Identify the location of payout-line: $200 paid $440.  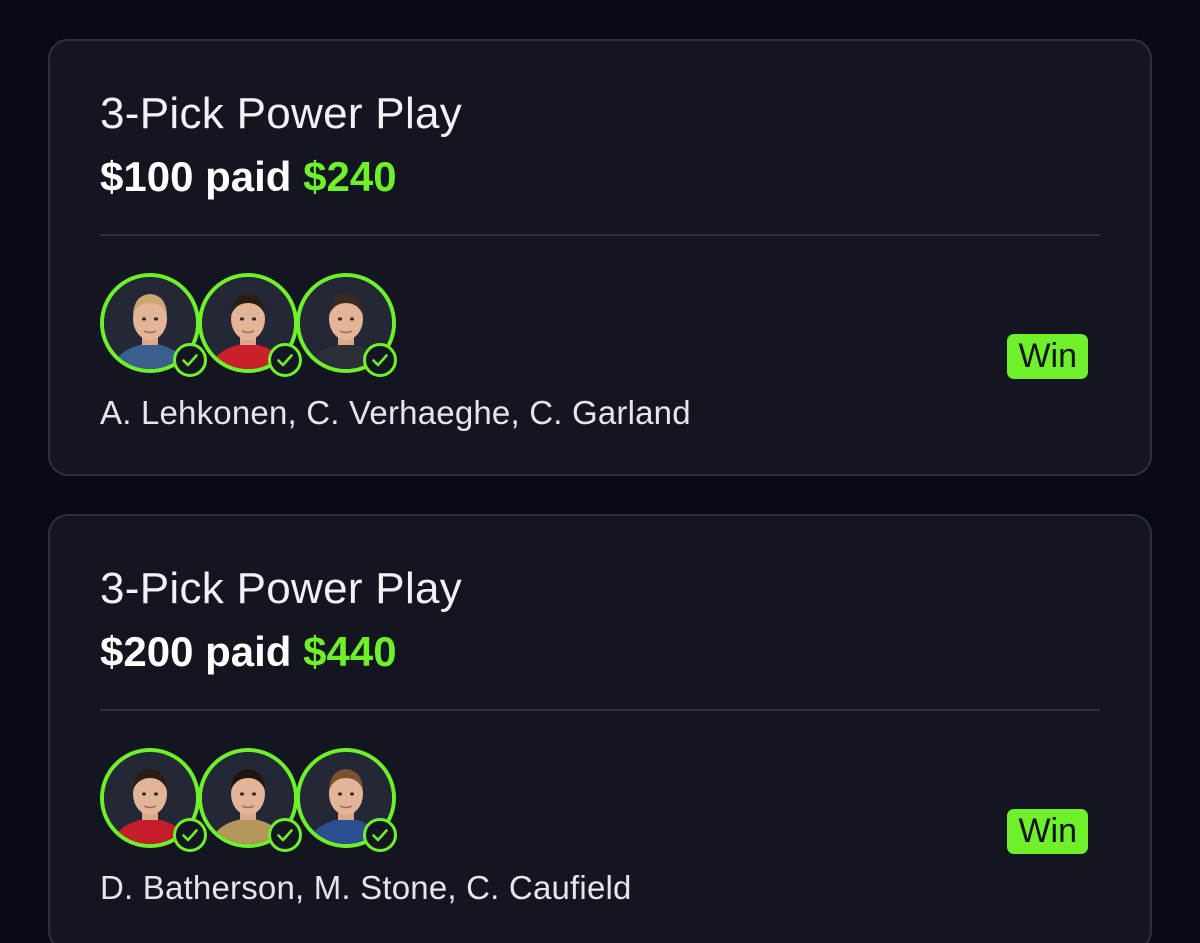
(248, 652).